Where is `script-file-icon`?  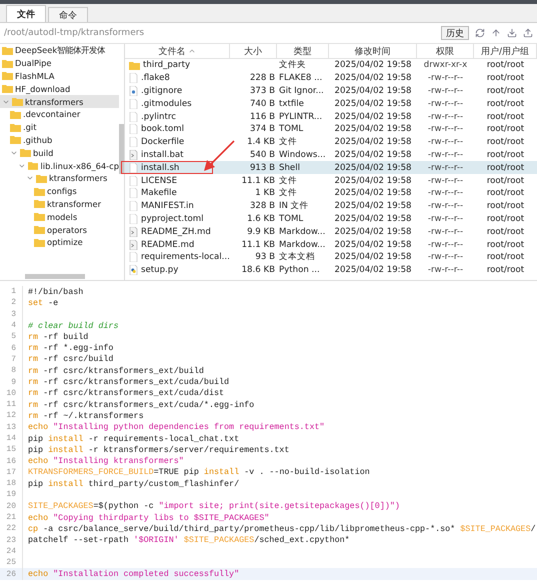 script-file-icon is located at coordinates (133, 245).